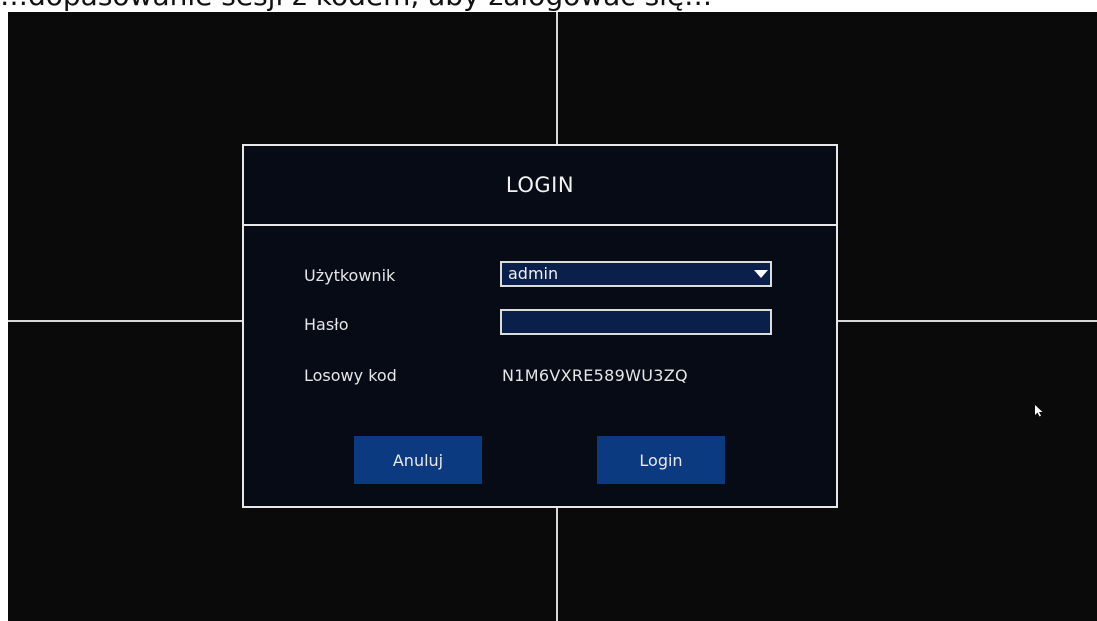 This screenshot has width=1097, height=621. I want to click on random-code-value: N1M6VXRE589WU3ZQ, so click(595, 375).